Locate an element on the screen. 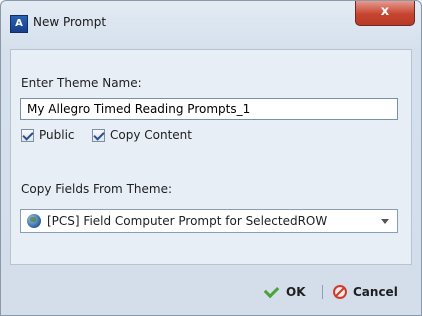 Image resolution: width=422 pixels, height=316 pixels. copy-fields-label: Copy Fields From Theme: is located at coordinates (96, 189).